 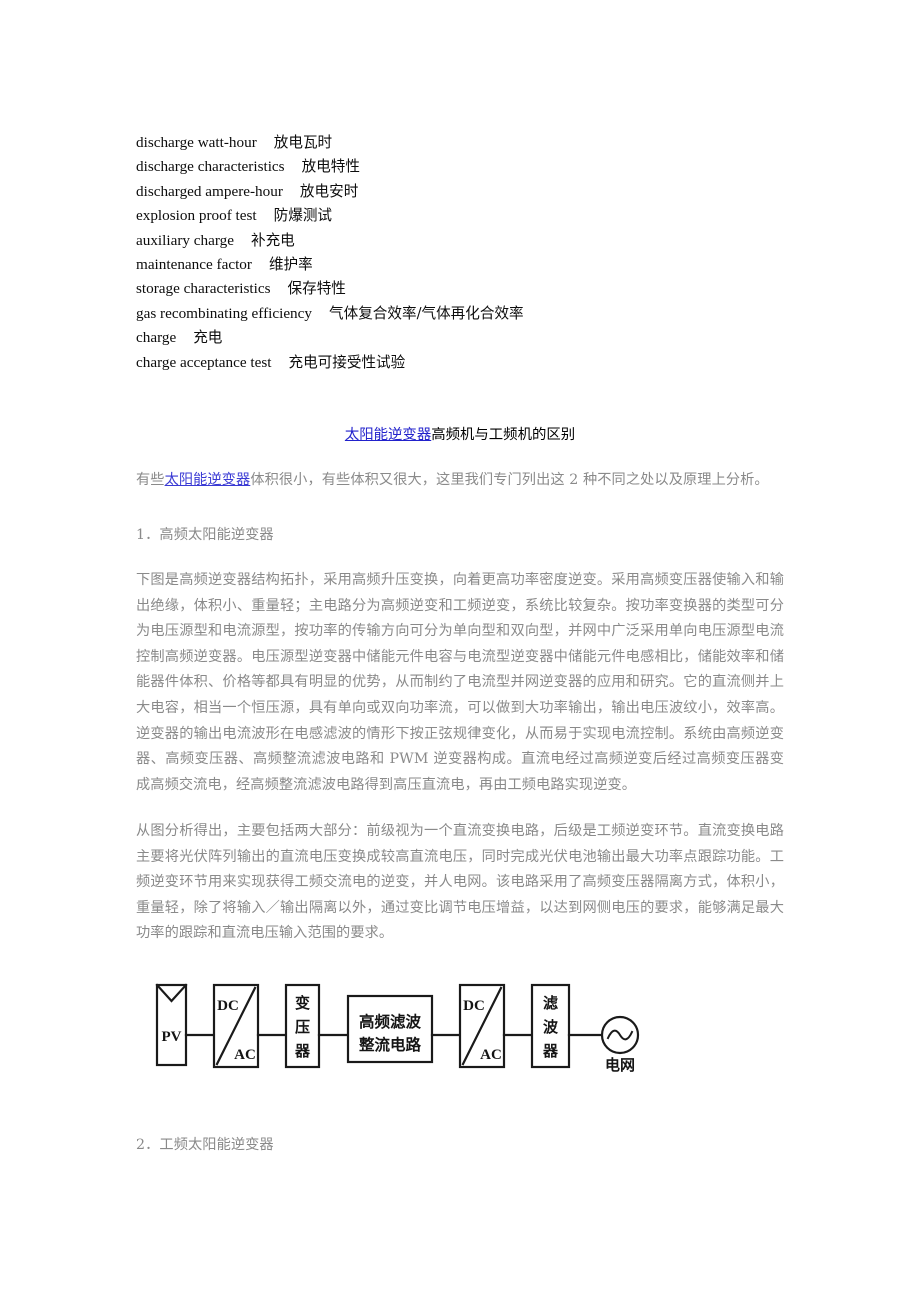 I want to click on glossary-row: charge acceptance test 充电可接受性试验, so click(x=486, y=363).